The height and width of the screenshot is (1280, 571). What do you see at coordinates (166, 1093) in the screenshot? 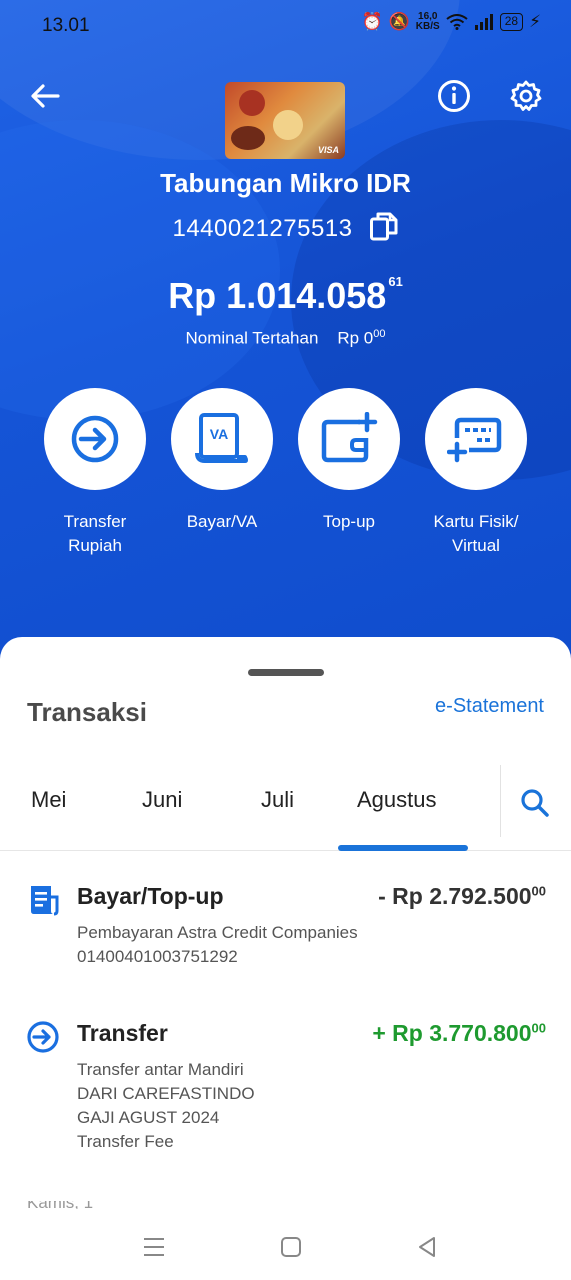
I see `txn-desc-line: DARI CAREFASTINDO` at bounding box center [166, 1093].